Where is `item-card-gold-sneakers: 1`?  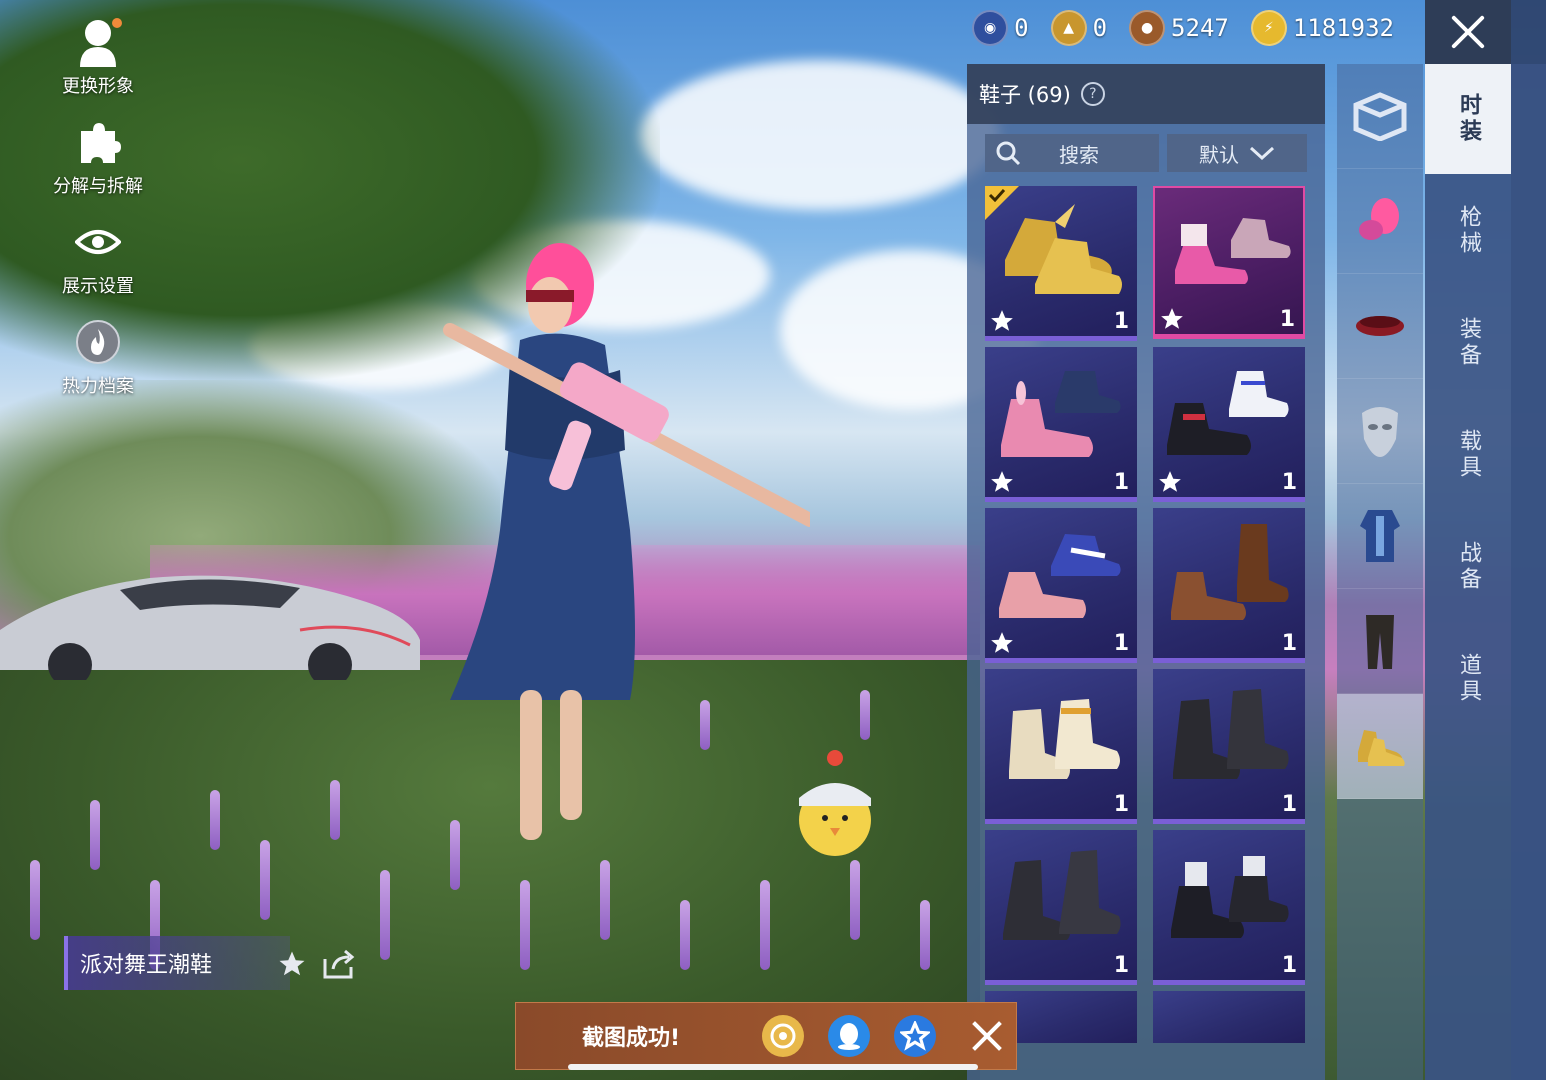 item-card-gold-sneakers: 1 is located at coordinates (1061, 263).